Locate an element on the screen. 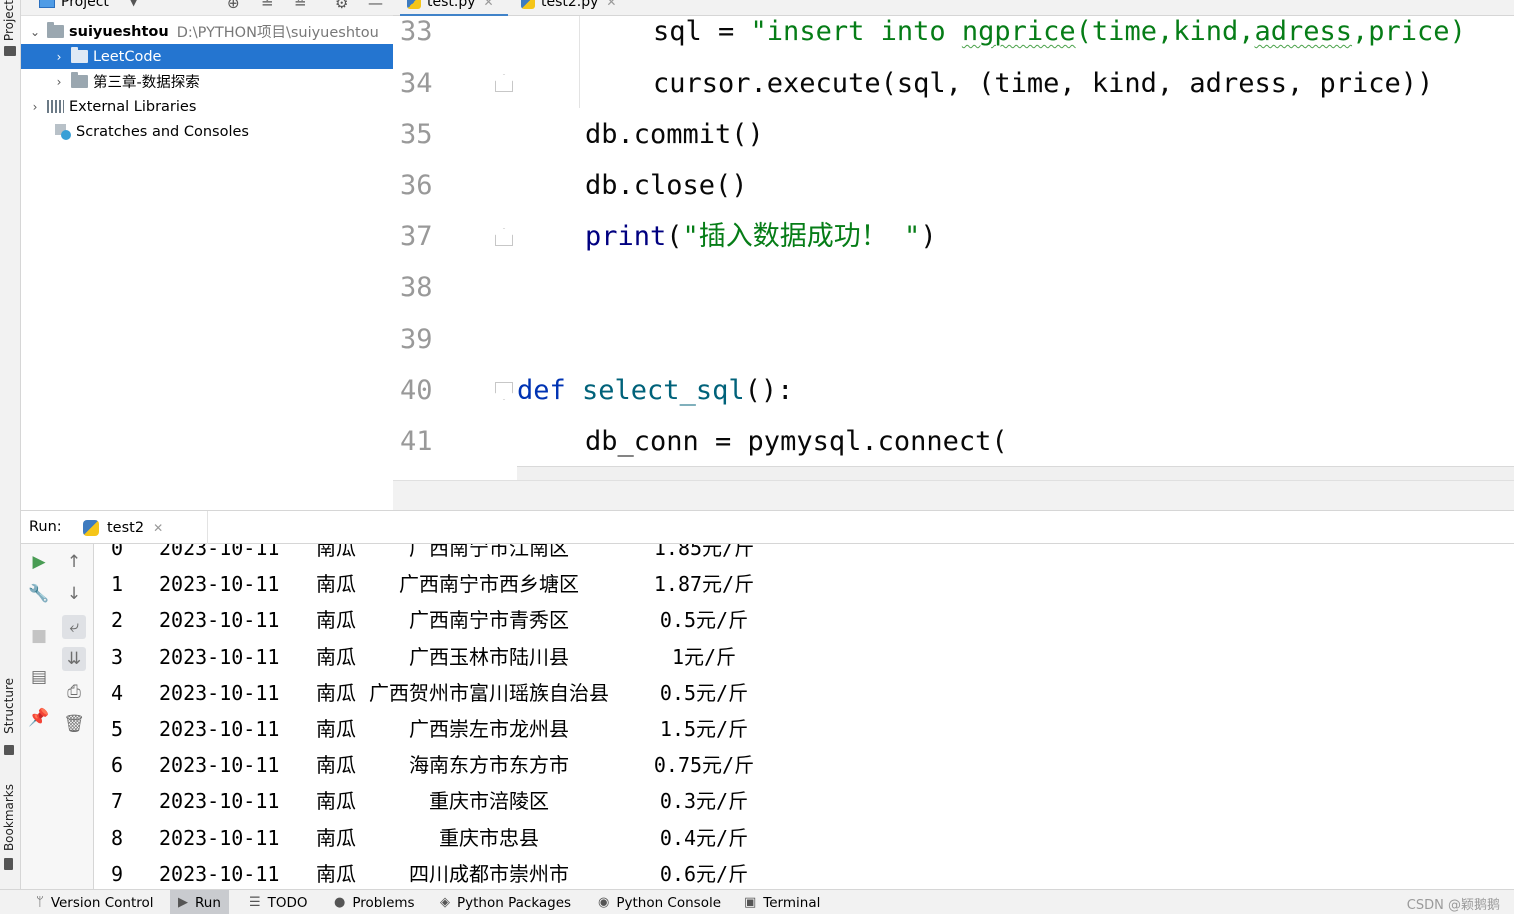 Image resolution: width=1514 pixels, height=914 pixels. left-tool-stripe: Project Structure Bookmarks is located at coordinates (10, 444).